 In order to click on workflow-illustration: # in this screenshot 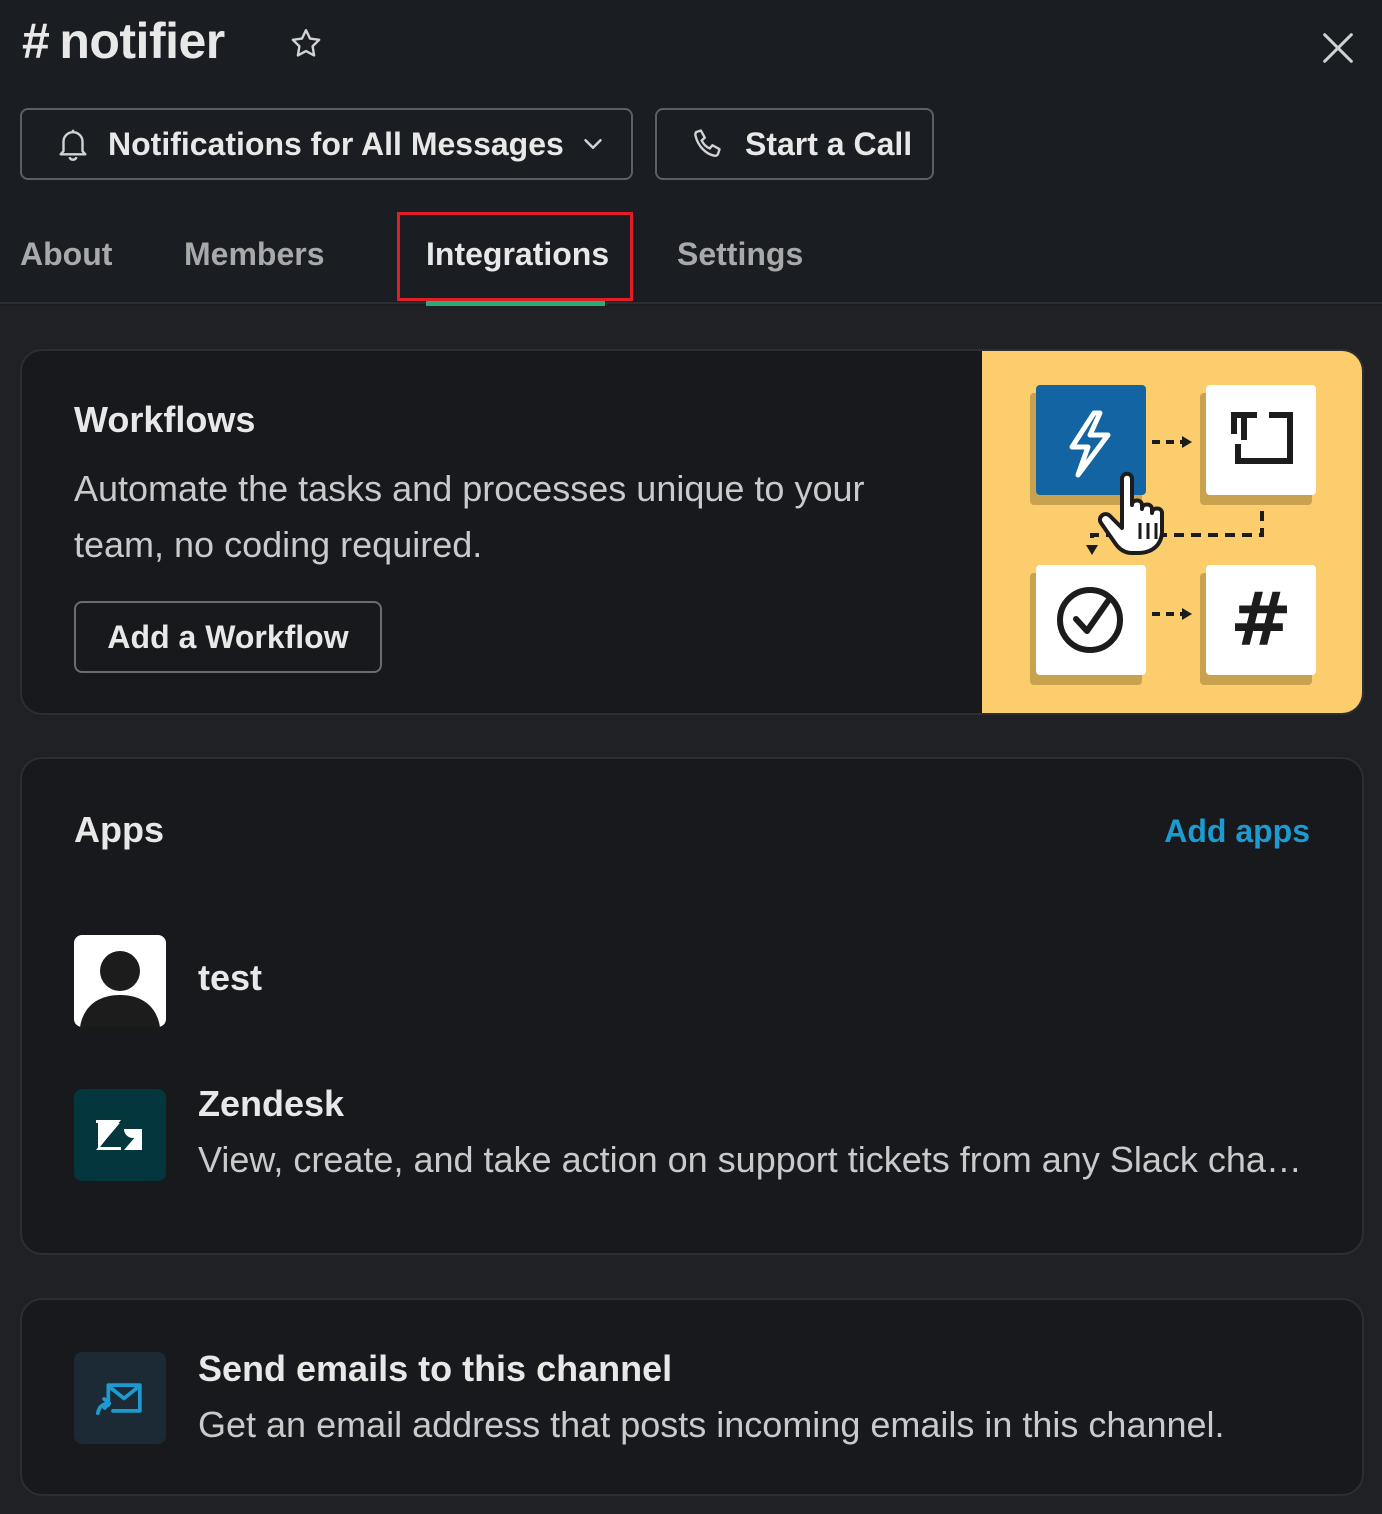, I will do `click(1172, 532)`.